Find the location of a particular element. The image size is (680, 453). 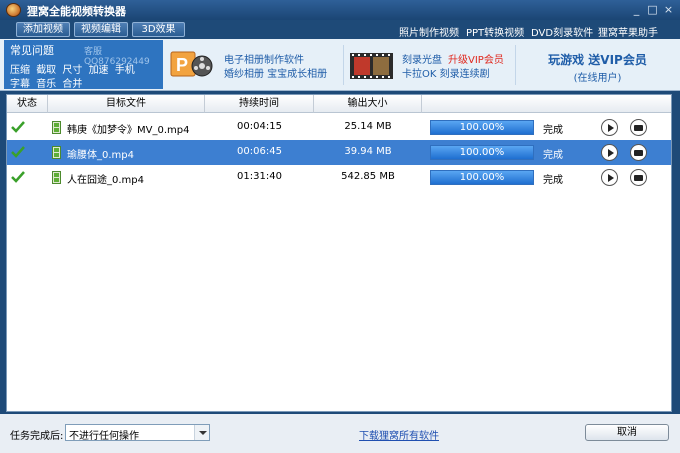

faq-link-music: 音乐 is located at coordinates (46, 84).